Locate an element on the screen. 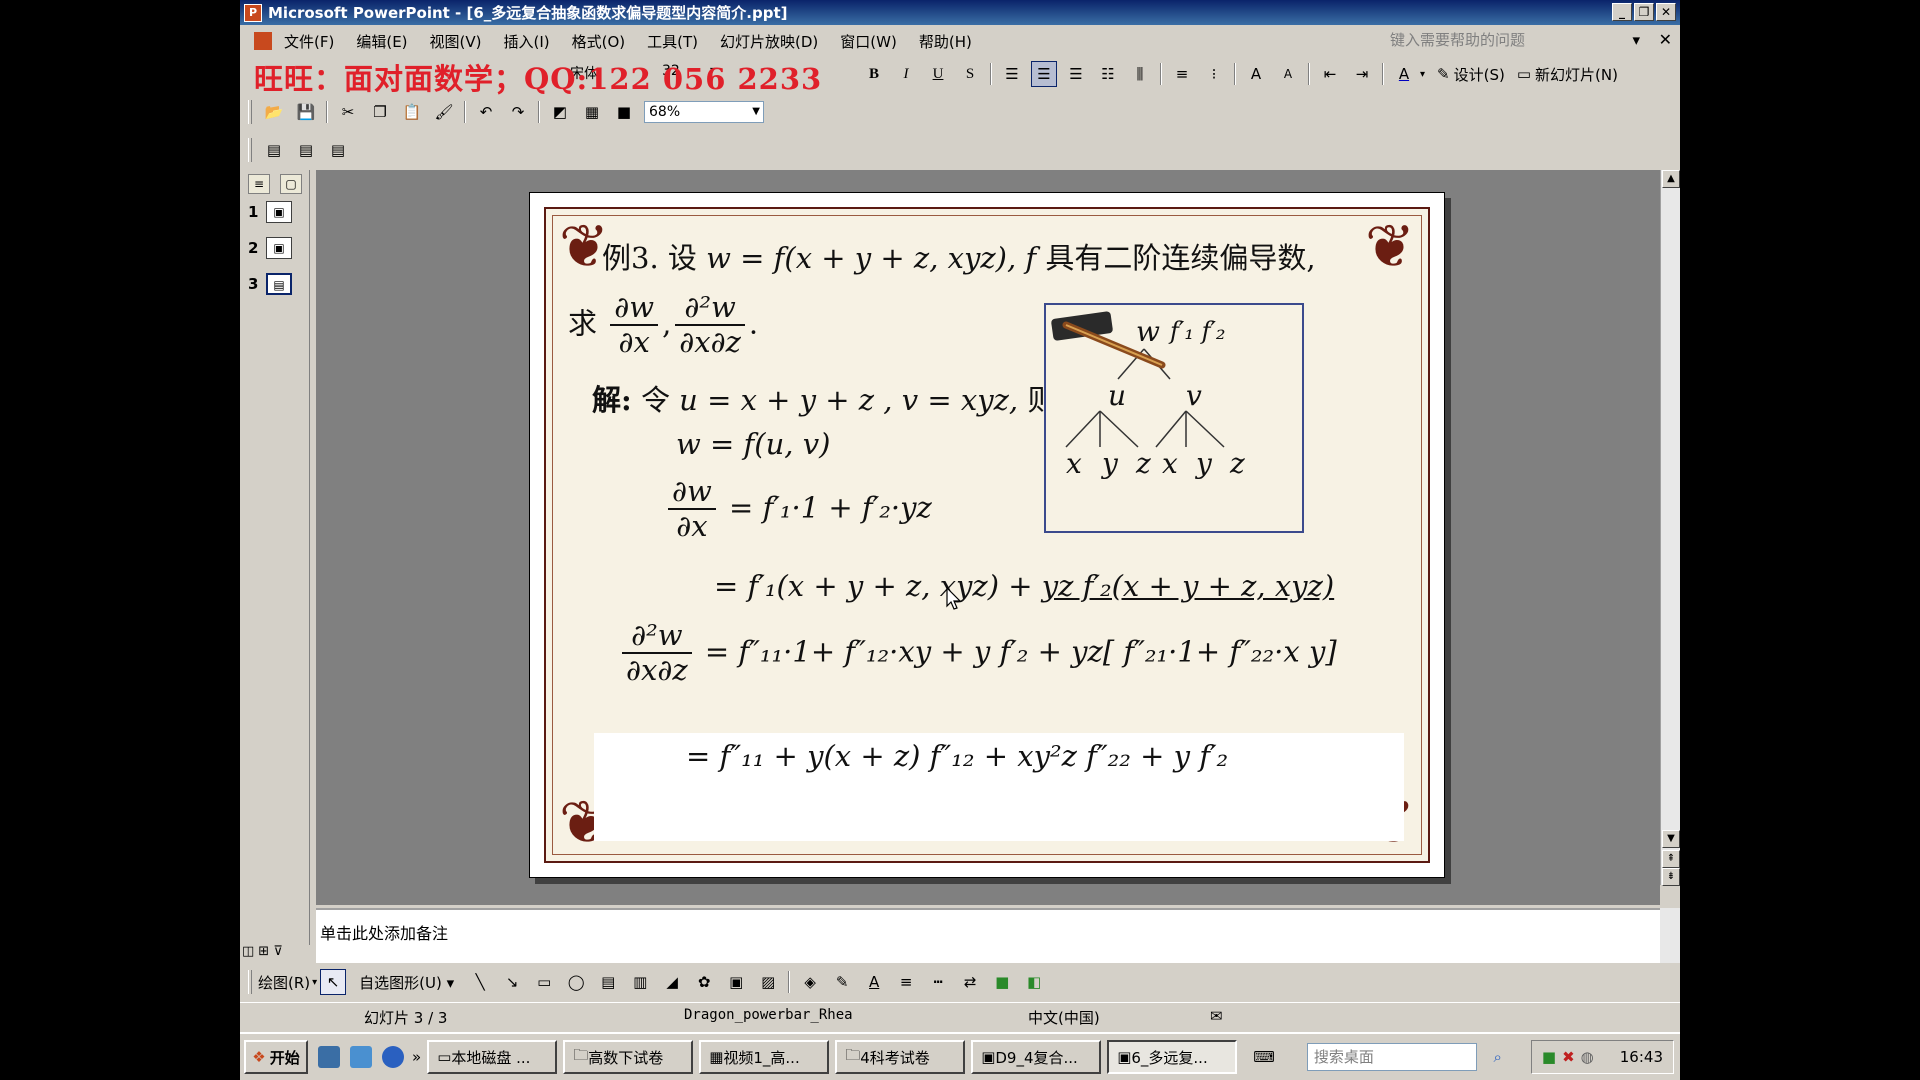 The height and width of the screenshot is (1080, 1920). justify-icon: ☷ is located at coordinates (1108, 74).